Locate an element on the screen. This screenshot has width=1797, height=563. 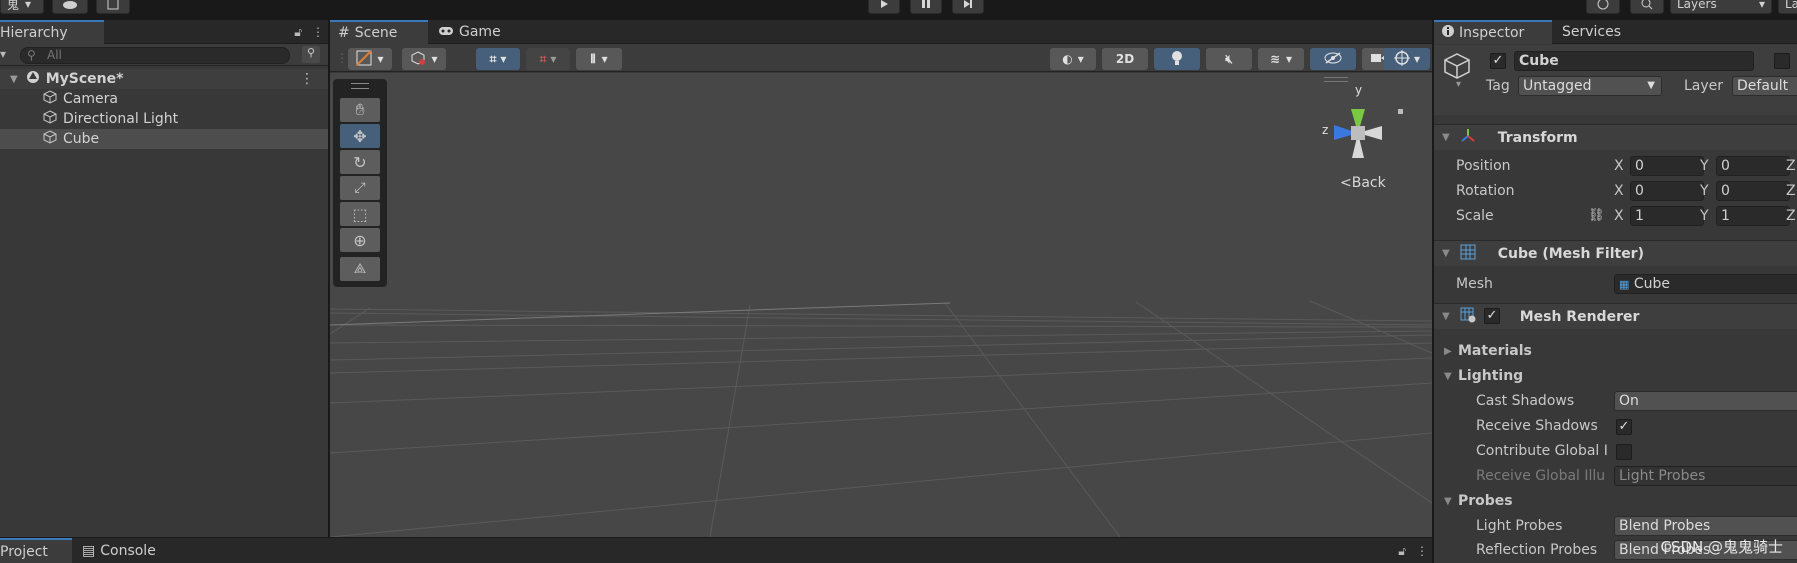
position-y-field: 0 is located at coordinates (1753, 166).